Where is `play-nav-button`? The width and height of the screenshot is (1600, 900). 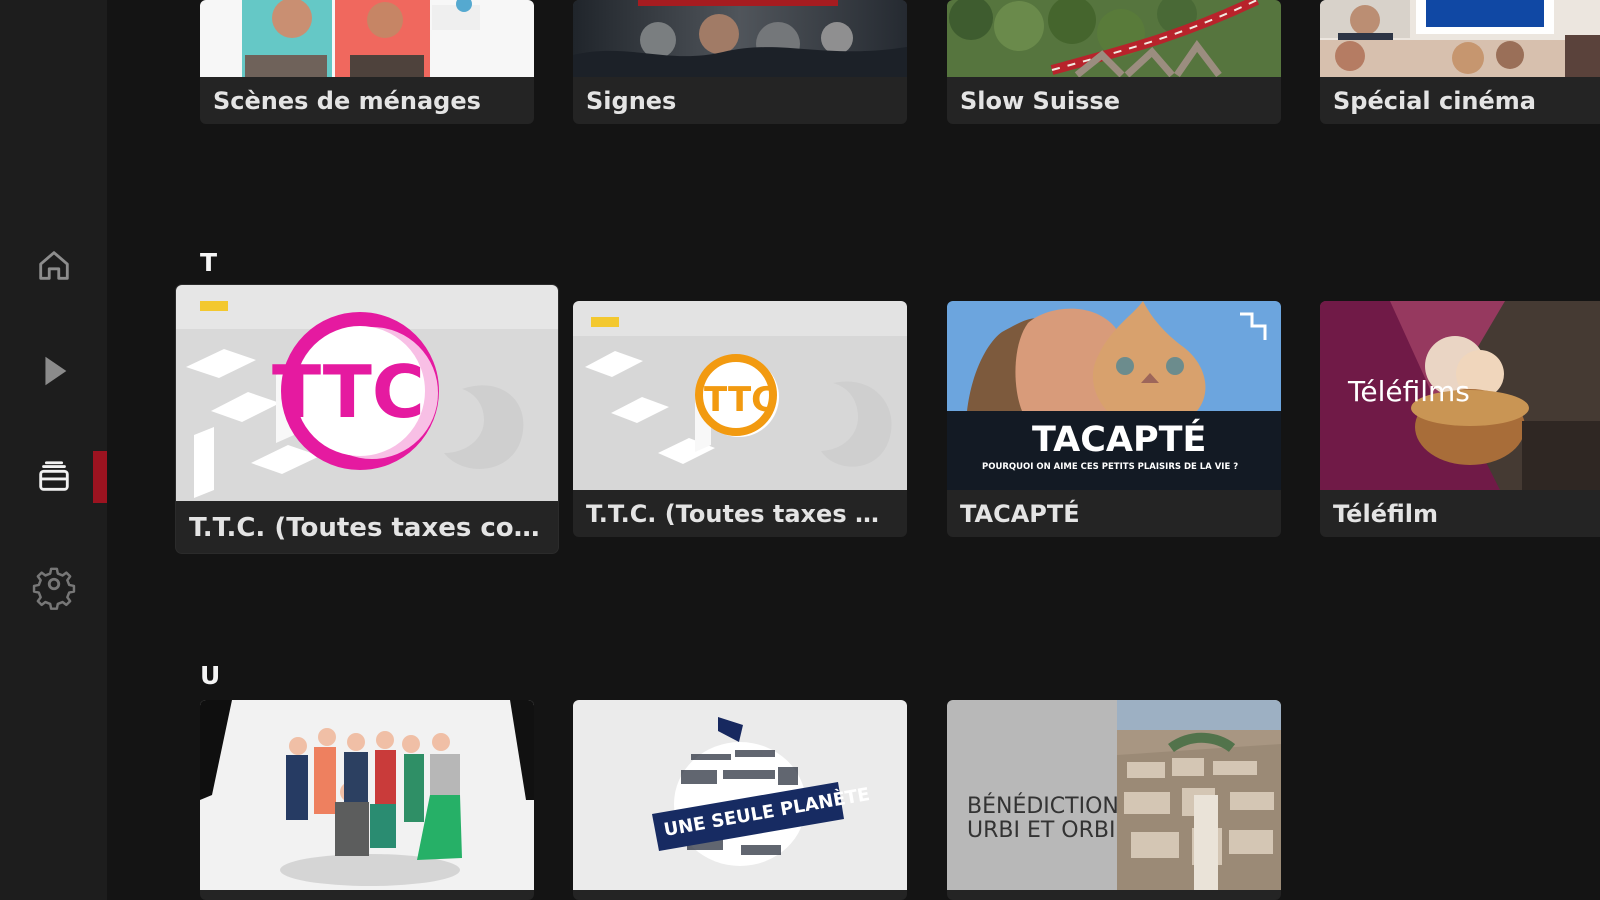
play-nav-button is located at coordinates (54, 371).